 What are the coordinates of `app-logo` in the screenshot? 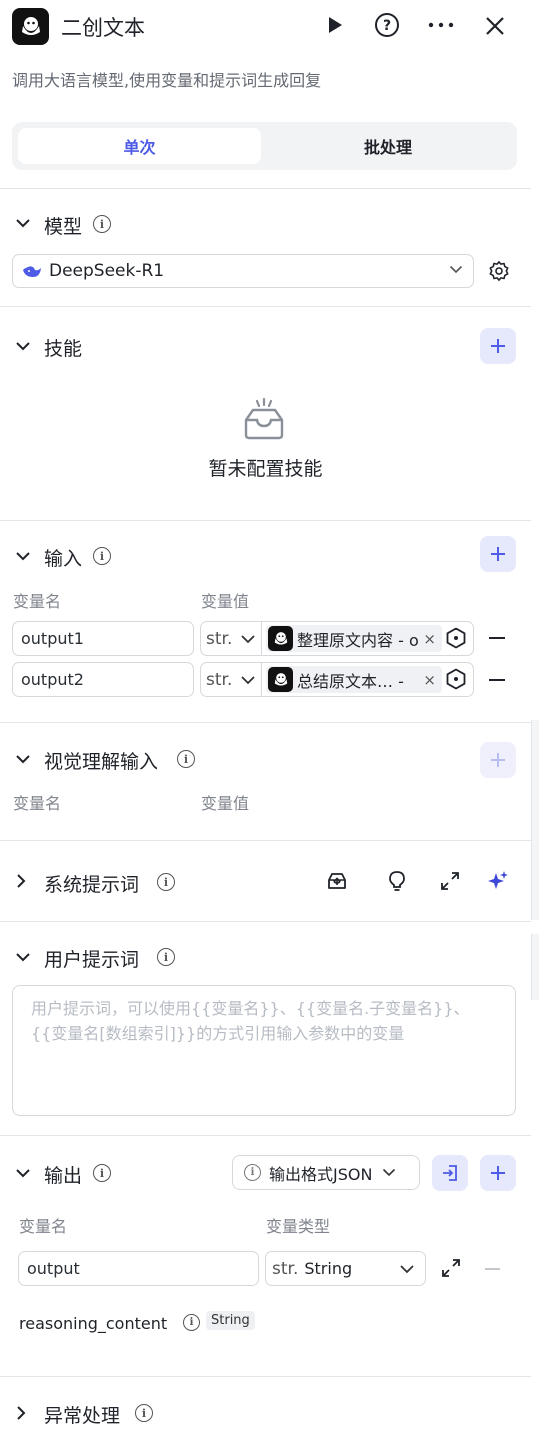 It's located at (30, 26).